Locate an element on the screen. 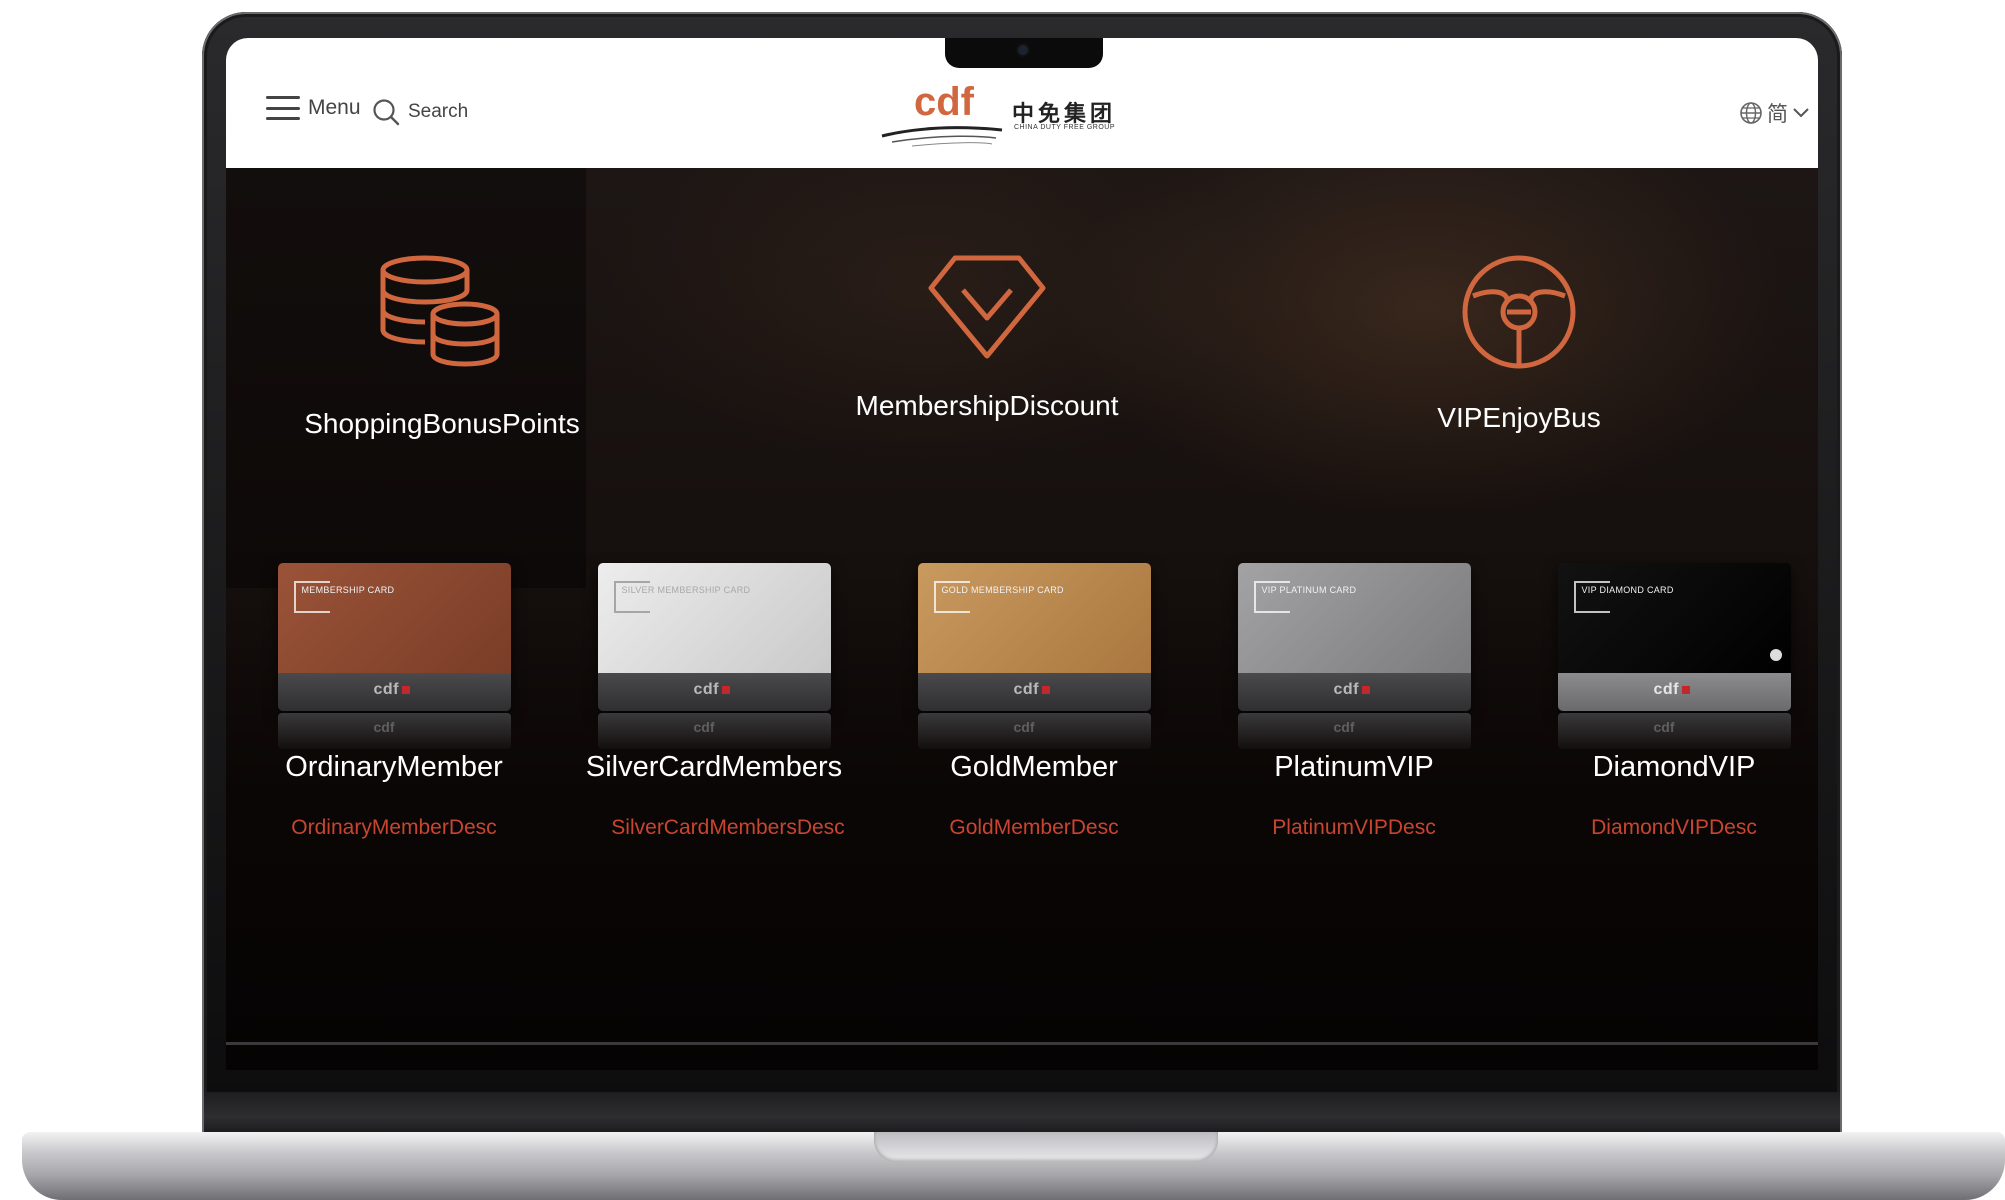 This screenshot has width=2005, height=1200. tier-name: OrdinaryMember is located at coordinates (394, 767).